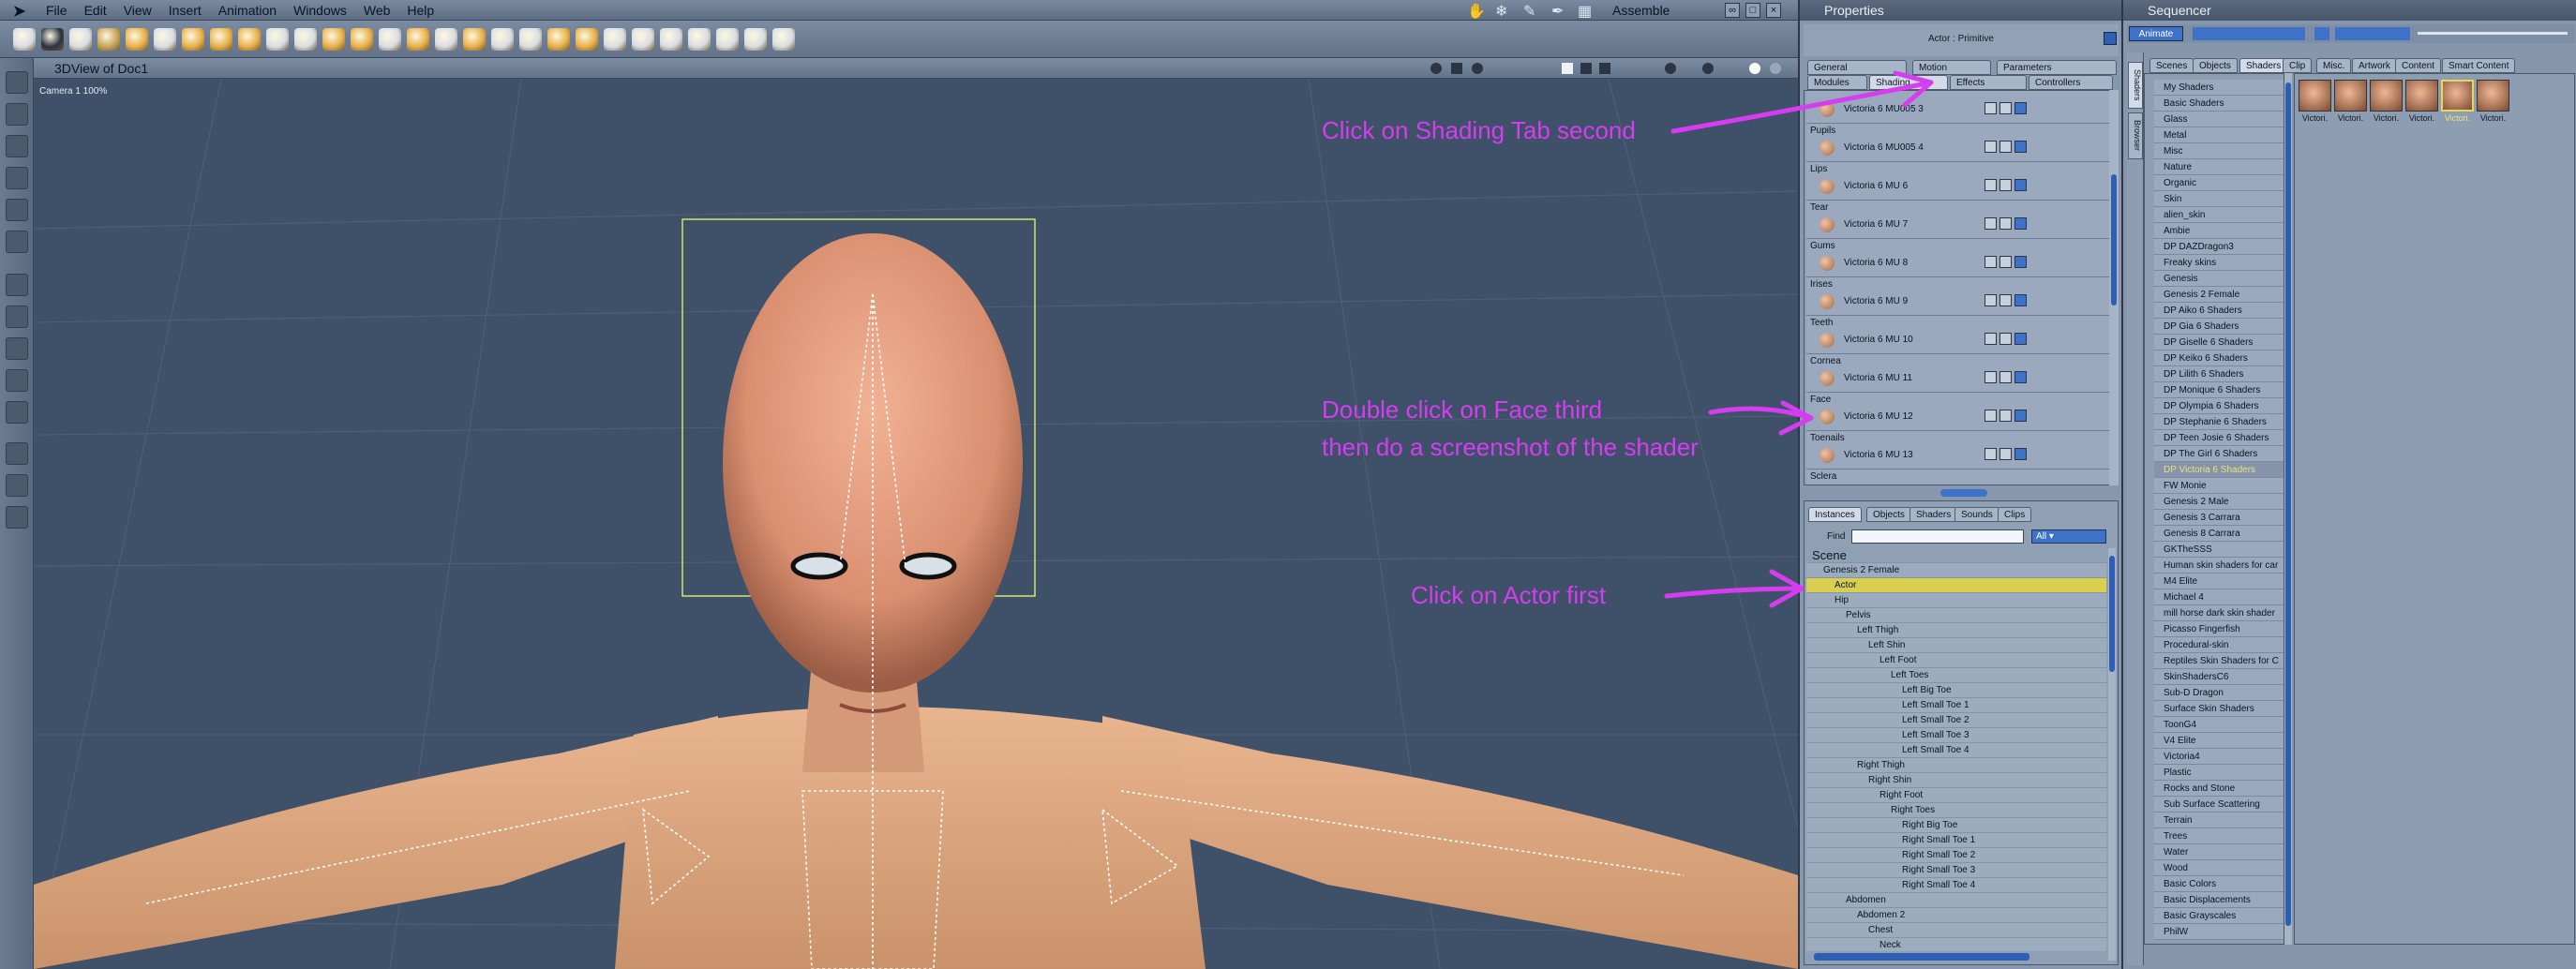 The image size is (2576, 969). What do you see at coordinates (2219, 804) in the screenshot?
I see `library-item: Sub Surface Scattering` at bounding box center [2219, 804].